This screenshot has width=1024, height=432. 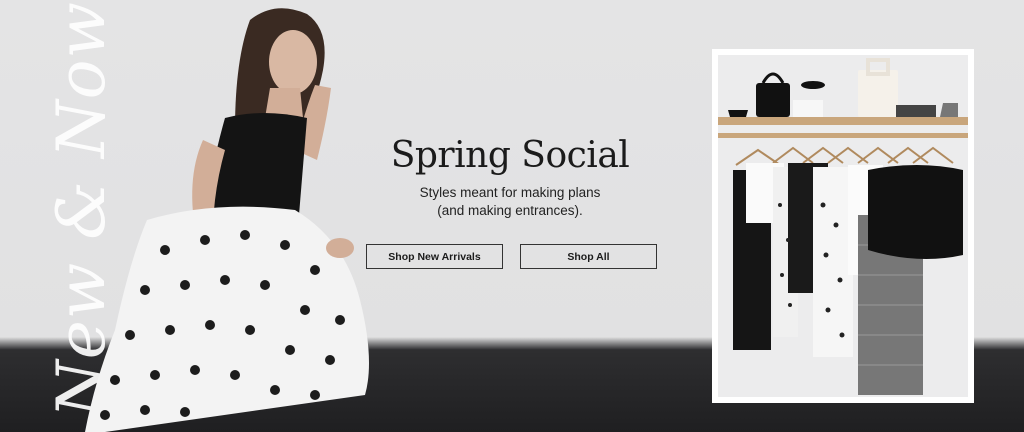 What do you see at coordinates (510, 155) in the screenshot?
I see `hero-headline: Spring Social` at bounding box center [510, 155].